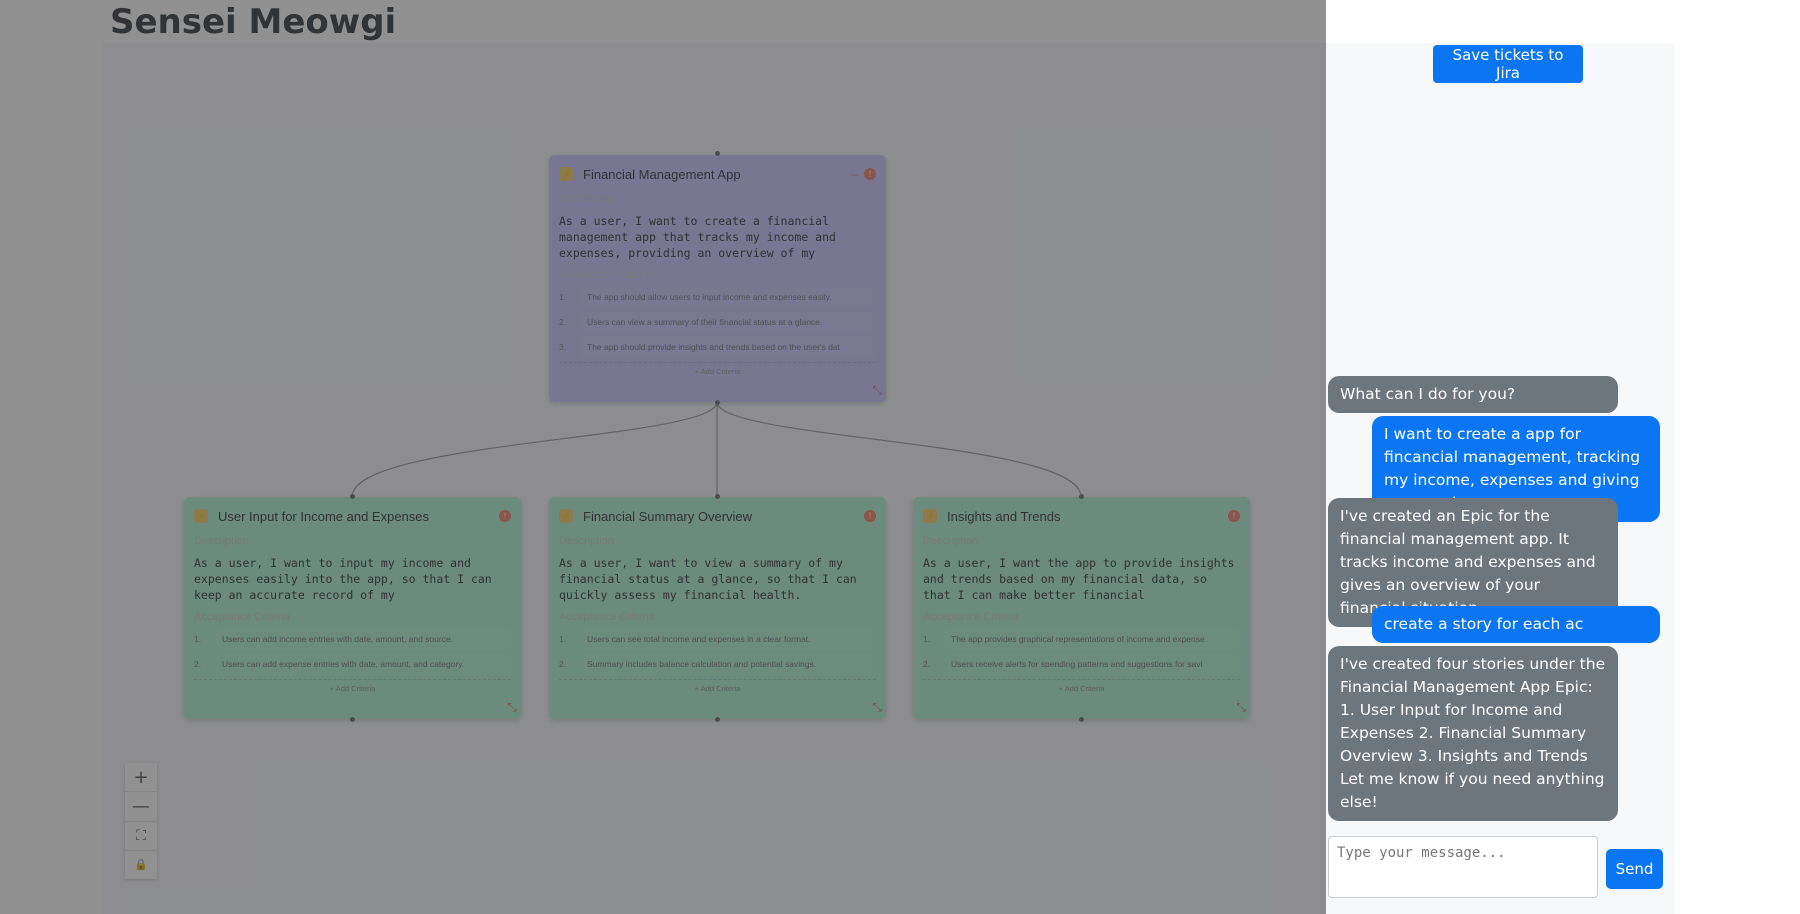 This screenshot has width=1800, height=914. Describe the element at coordinates (854, 174) in the screenshot. I see `collapse-icon: –` at that location.